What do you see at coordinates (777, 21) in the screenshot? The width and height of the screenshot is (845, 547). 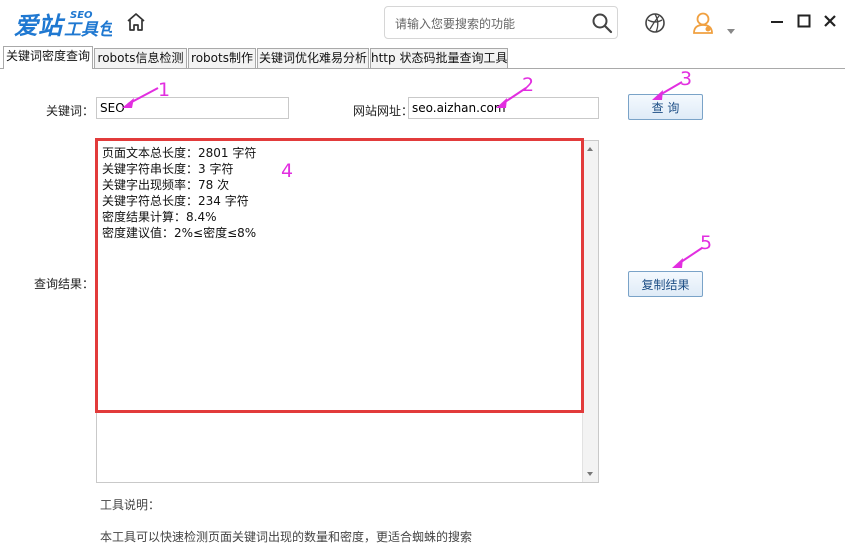 I see `minimize-icon` at bounding box center [777, 21].